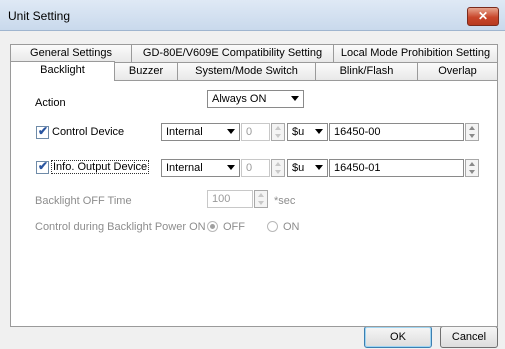 Image resolution: width=505 pixels, height=349 pixels. Describe the element at coordinates (252, 15) in the screenshot. I see `title-bar: Unit Setting ✕` at that location.